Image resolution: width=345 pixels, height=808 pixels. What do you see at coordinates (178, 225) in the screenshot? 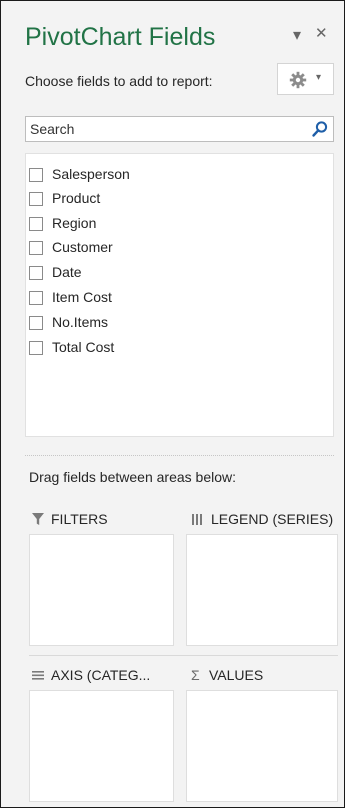
I see `field-item-region: Region` at bounding box center [178, 225].